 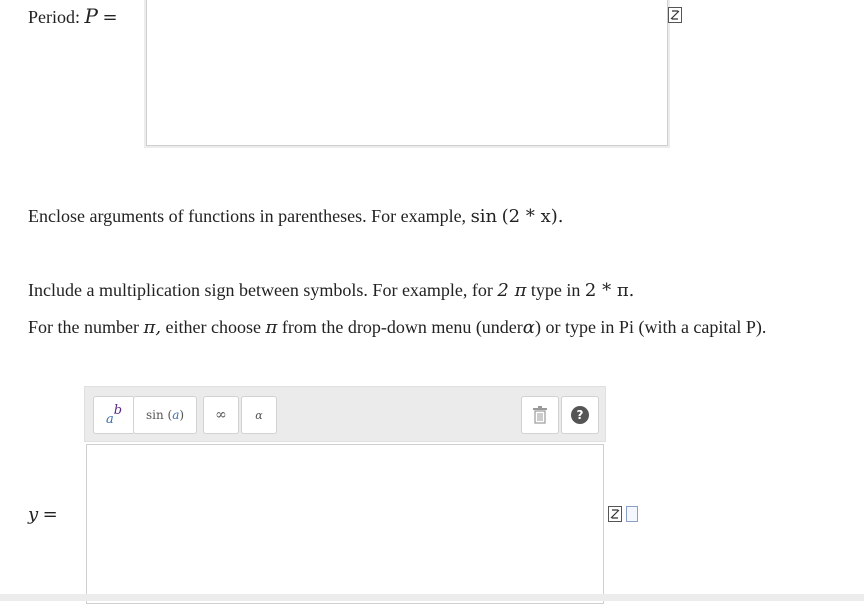 I want to click on superscript-icon: ab, so click(x=114, y=414).